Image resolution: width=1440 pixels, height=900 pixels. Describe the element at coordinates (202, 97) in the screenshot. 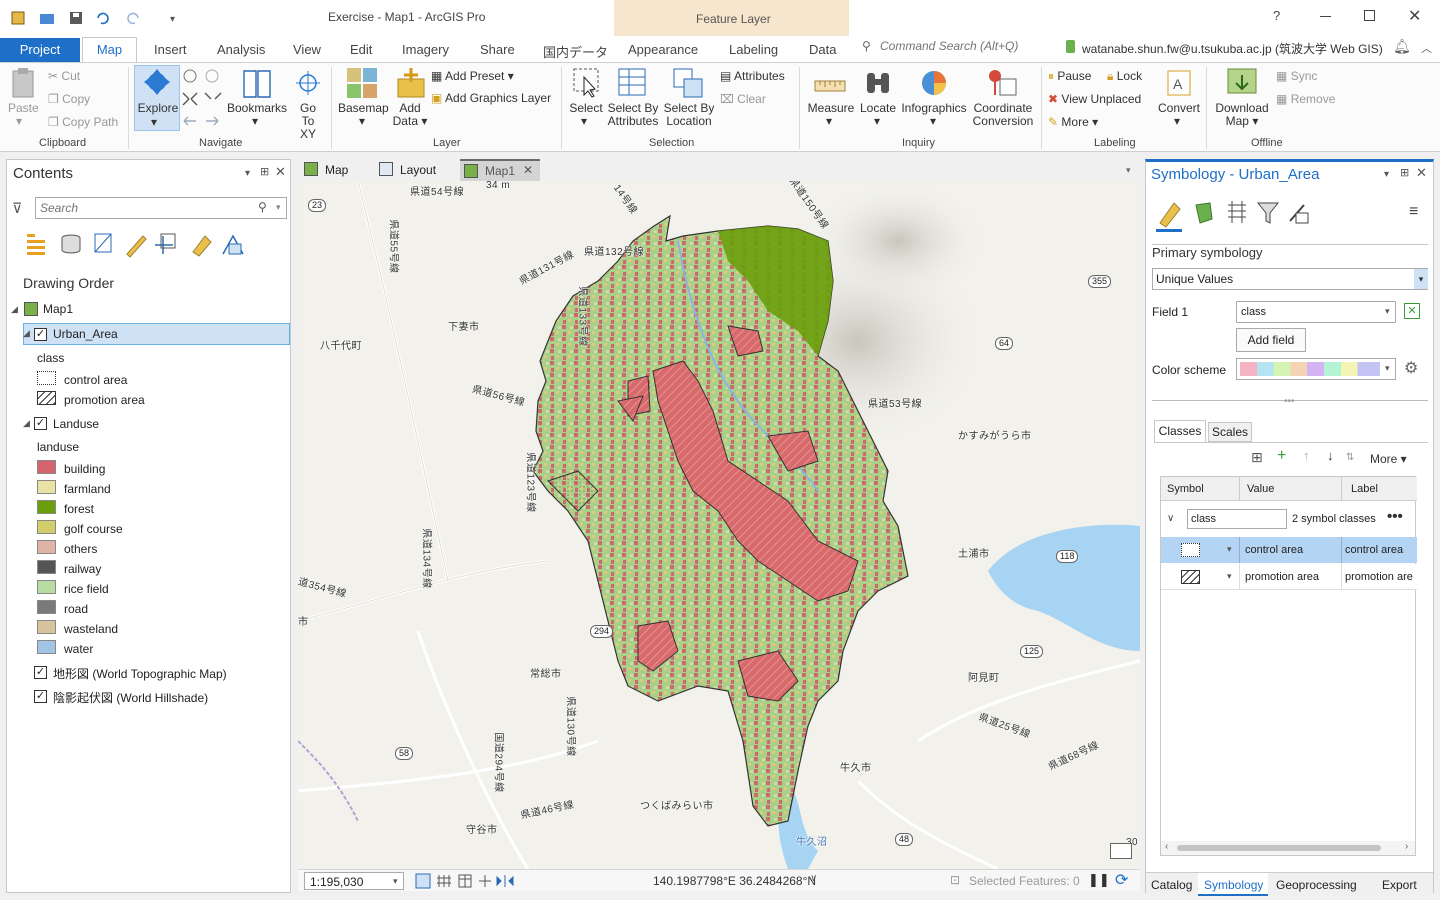

I see `zoom-controls-icon` at that location.